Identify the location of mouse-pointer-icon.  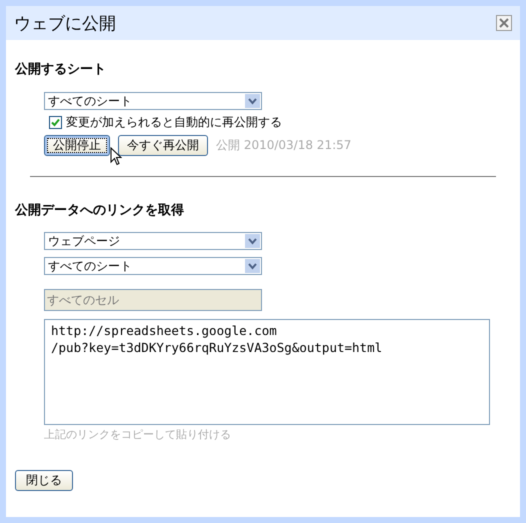
(116, 156).